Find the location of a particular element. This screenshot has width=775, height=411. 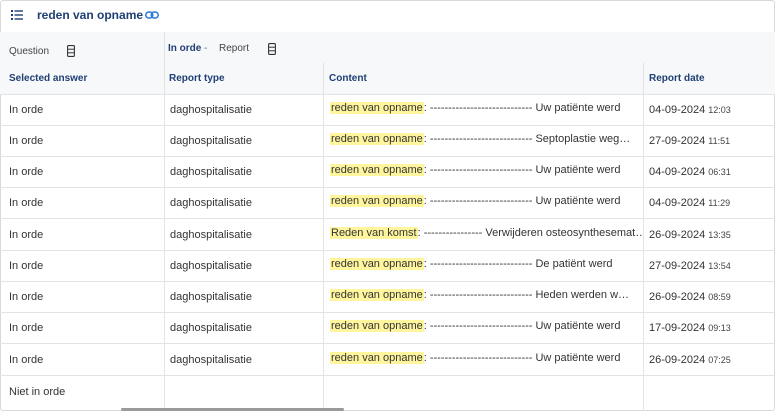

hamburger-list-icon is located at coordinates (17, 15).